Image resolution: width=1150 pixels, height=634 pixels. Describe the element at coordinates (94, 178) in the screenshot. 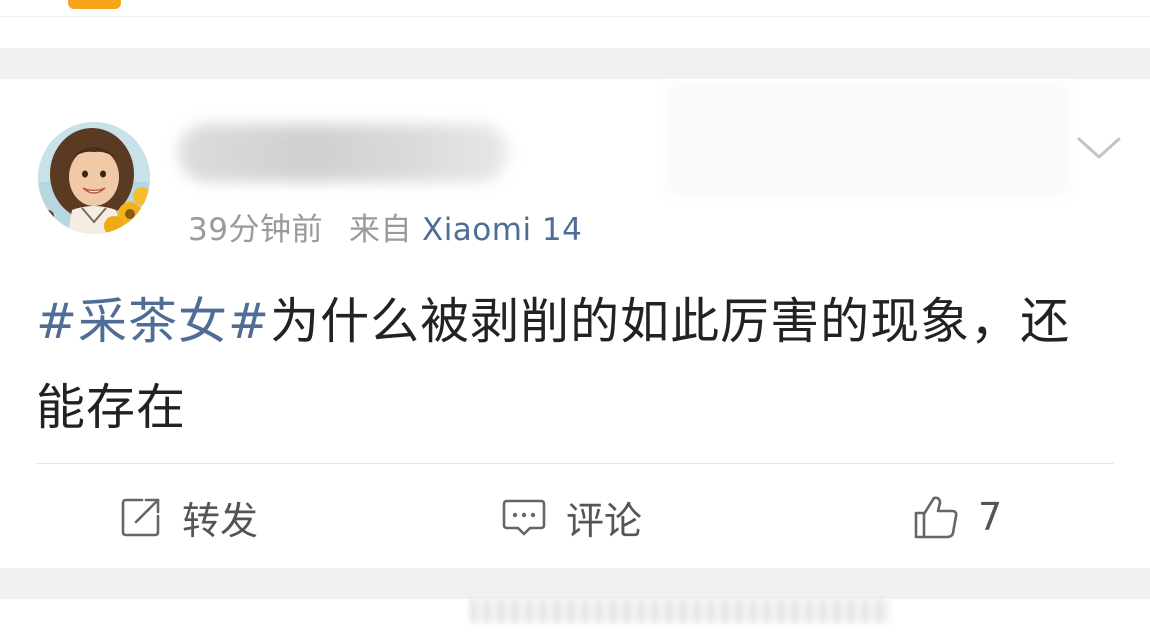

I see `avatar` at that location.